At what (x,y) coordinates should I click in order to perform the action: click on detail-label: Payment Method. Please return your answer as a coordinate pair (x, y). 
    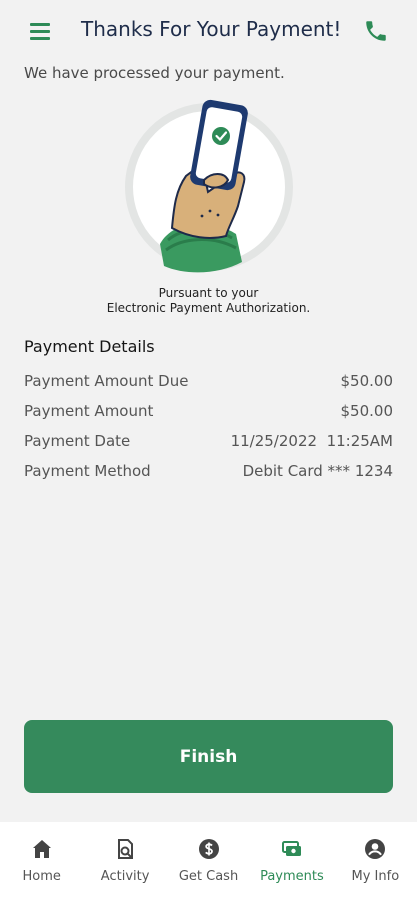
    Looking at the image, I should click on (87, 471).